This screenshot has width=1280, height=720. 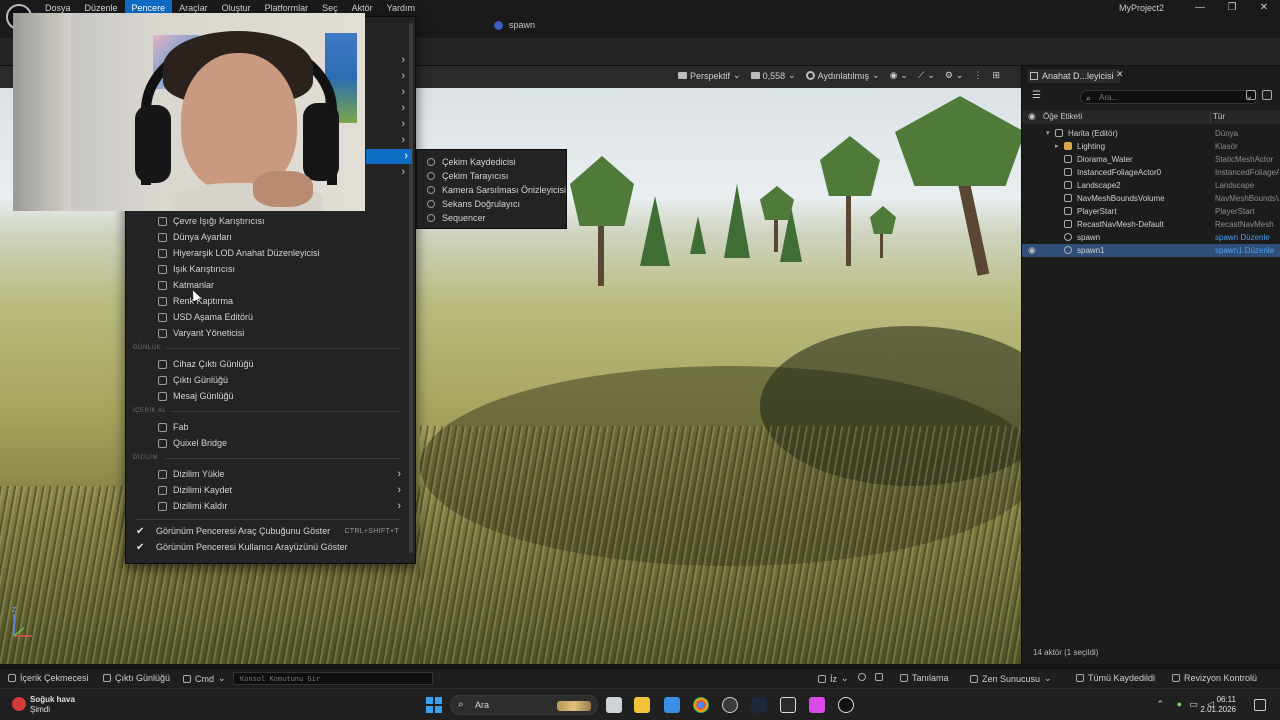 I want to click on outliner-row: PlayerStart PlayerStart, so click(x=1151, y=211).